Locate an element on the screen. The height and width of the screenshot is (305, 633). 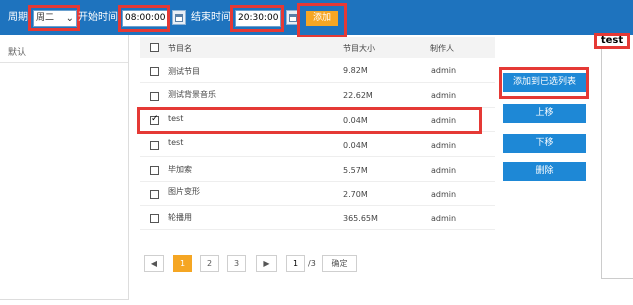
page-button-2: 2 is located at coordinates (209, 263).